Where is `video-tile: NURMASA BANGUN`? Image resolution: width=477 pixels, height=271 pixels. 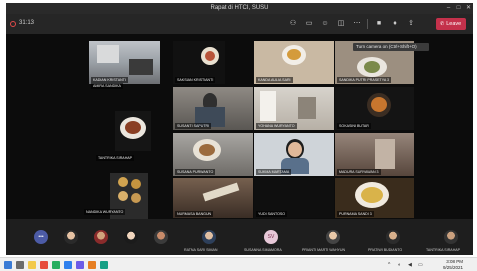 video-tile: NURMASA BANGUN is located at coordinates (213, 198).